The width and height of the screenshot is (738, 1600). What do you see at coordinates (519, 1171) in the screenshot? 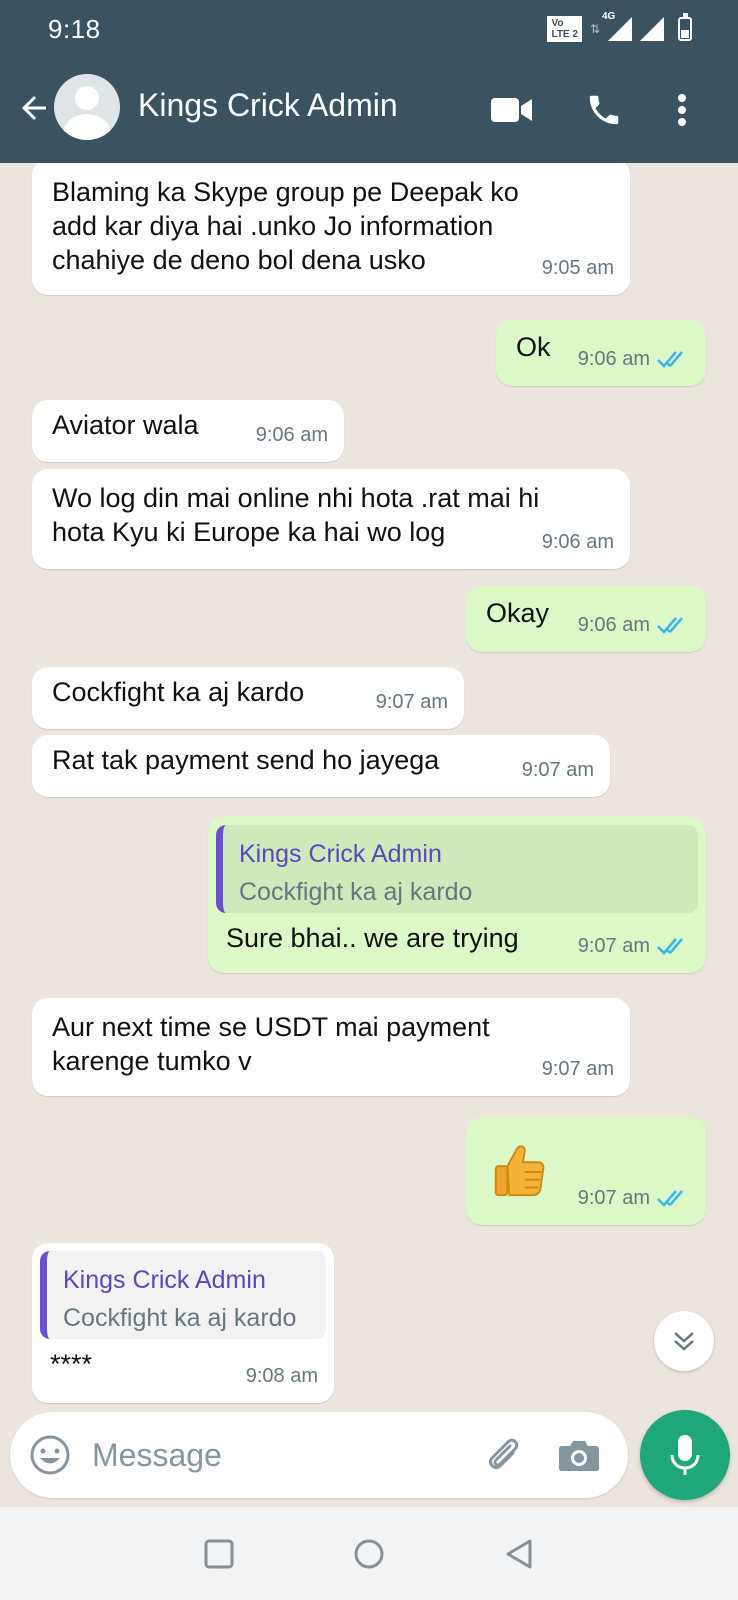
I see `thumbs-up-emoji-icon` at bounding box center [519, 1171].